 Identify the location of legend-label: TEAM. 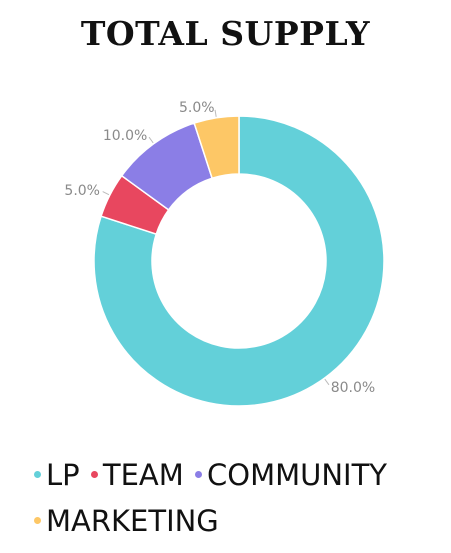
(143, 475).